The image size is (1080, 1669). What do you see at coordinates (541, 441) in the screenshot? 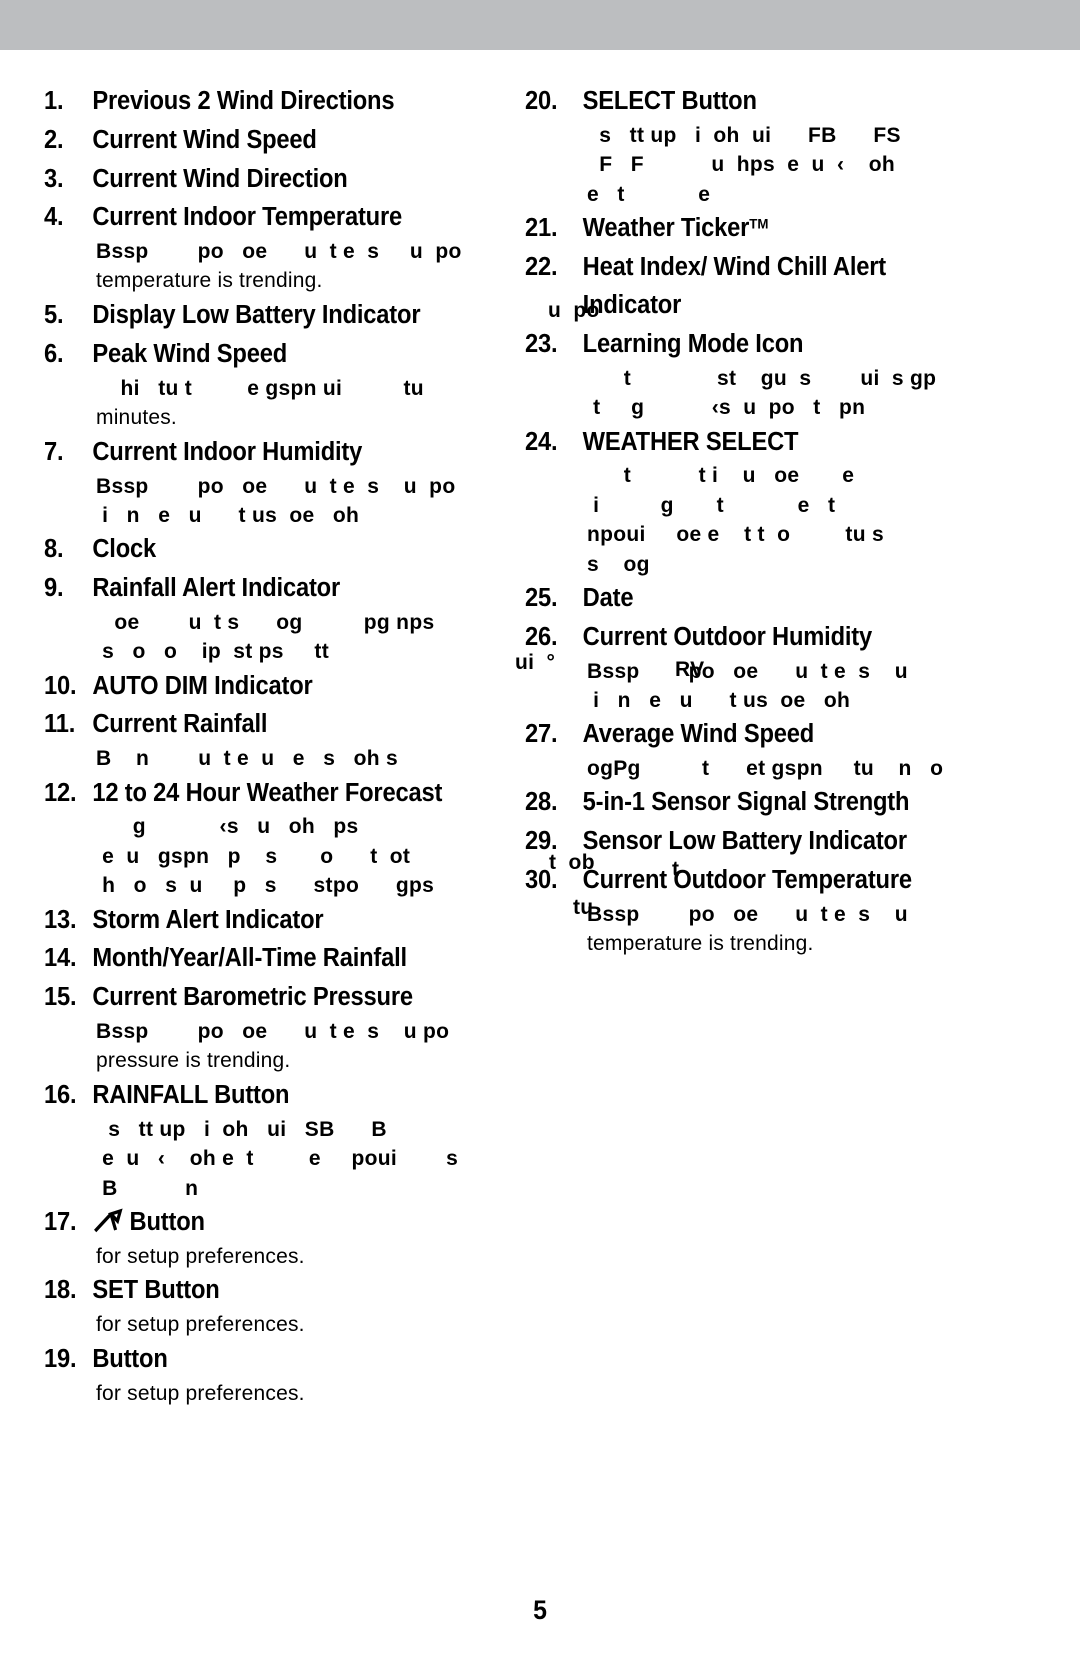
I see `legend-entry-number: 24.` at bounding box center [541, 441].